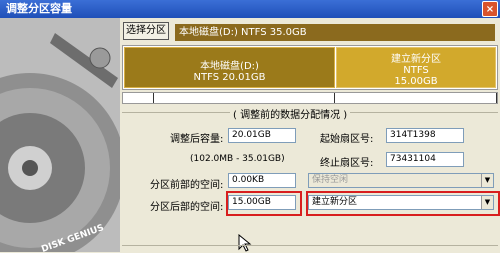  What do you see at coordinates (146, 31) in the screenshot?
I see `select-partition-button: 选择分区` at bounding box center [146, 31].